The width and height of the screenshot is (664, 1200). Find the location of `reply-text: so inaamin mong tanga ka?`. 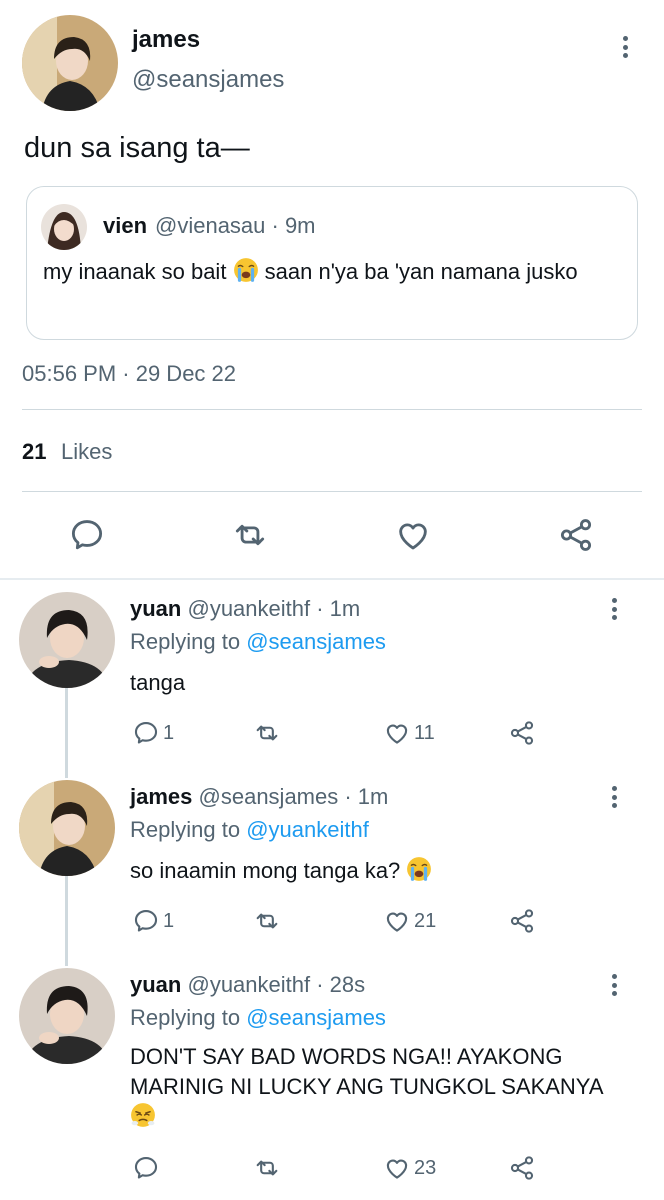

reply-text: so inaamin mong tanga ka? is located at coordinates (380, 871).